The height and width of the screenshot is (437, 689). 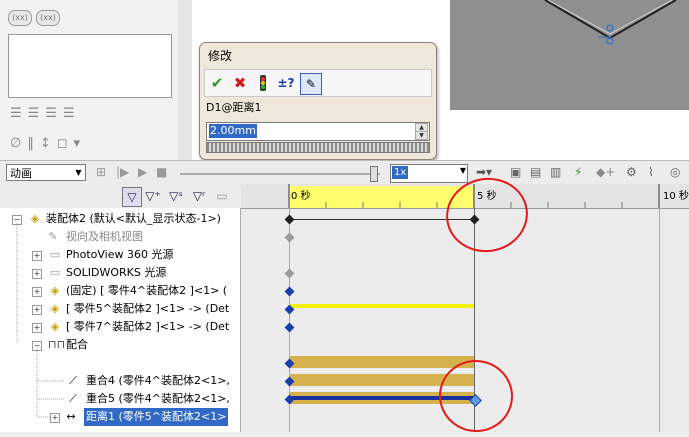 What do you see at coordinates (289, 291) in the screenshot?
I see `part4-key-start` at bounding box center [289, 291].